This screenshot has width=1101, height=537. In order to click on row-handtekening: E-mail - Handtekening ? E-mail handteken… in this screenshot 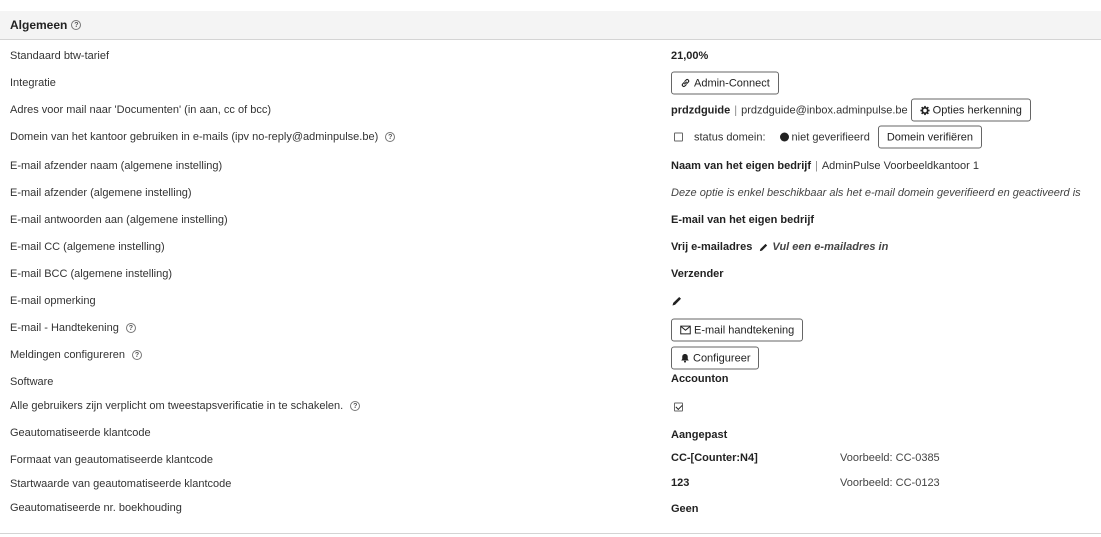, I will do `click(550, 329)`.